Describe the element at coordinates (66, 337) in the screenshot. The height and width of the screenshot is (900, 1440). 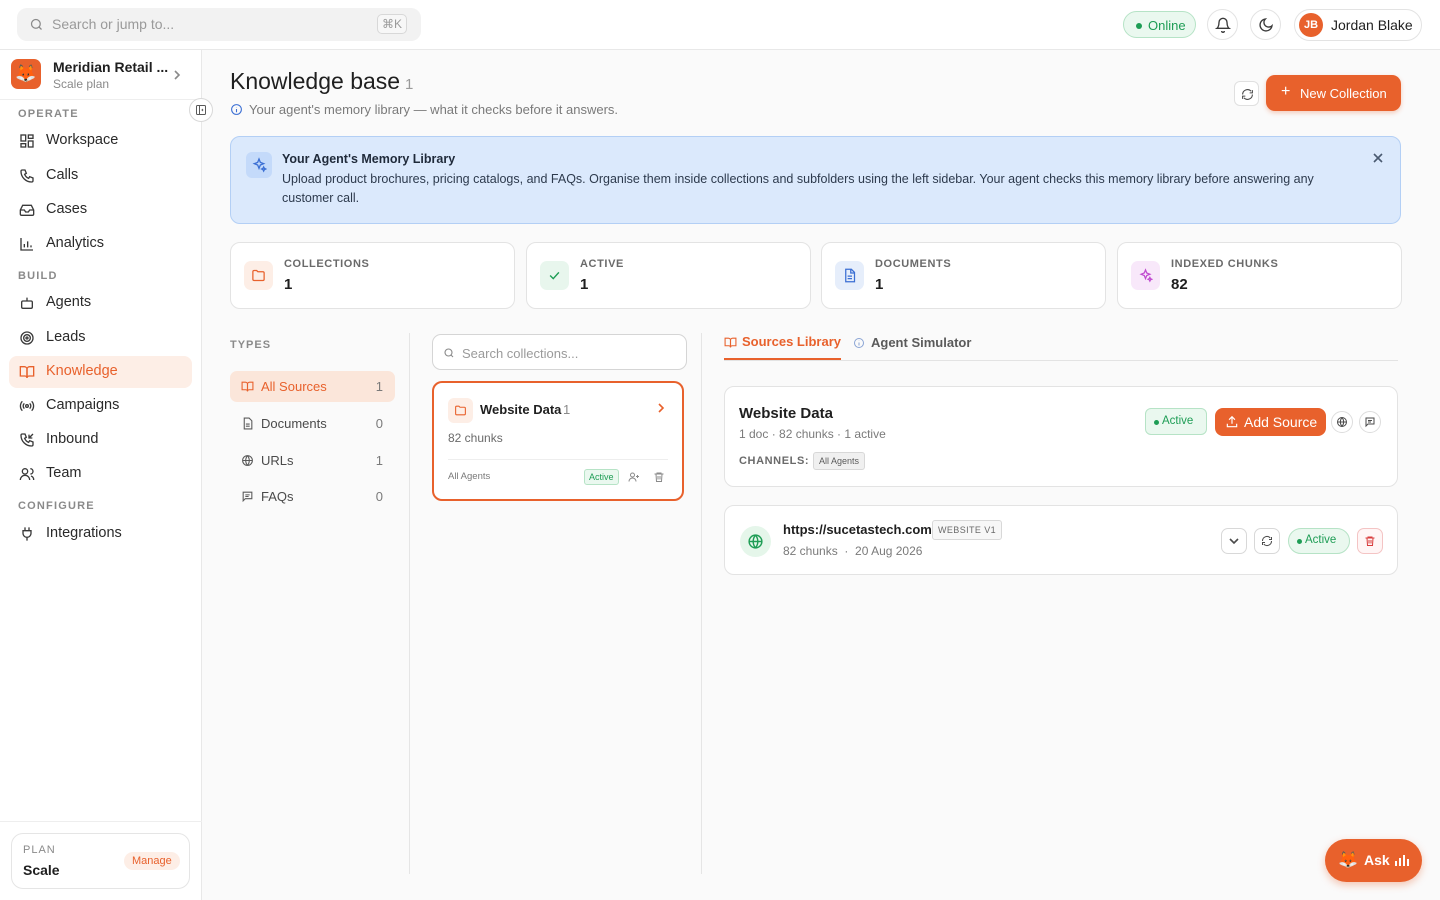
I see `sidebar-item-label: Leads` at that location.